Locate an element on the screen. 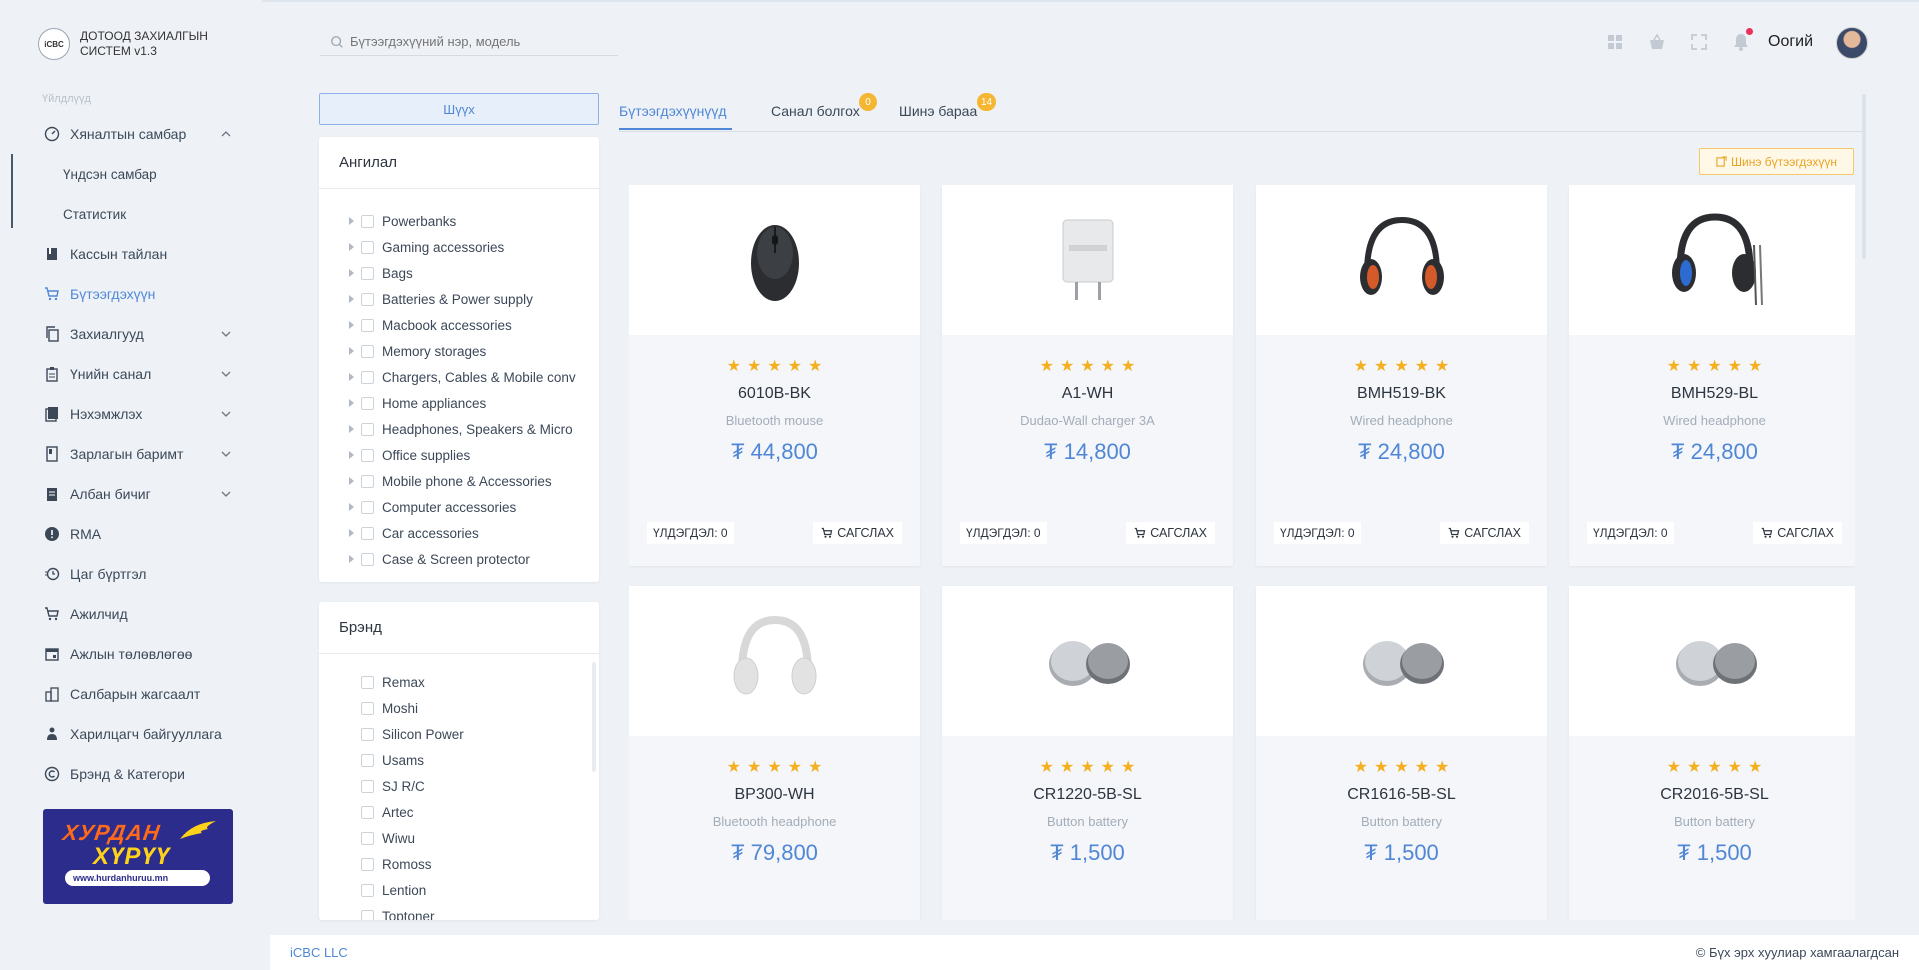 The width and height of the screenshot is (1919, 970). product-model: BP300-WH is located at coordinates (774, 795).